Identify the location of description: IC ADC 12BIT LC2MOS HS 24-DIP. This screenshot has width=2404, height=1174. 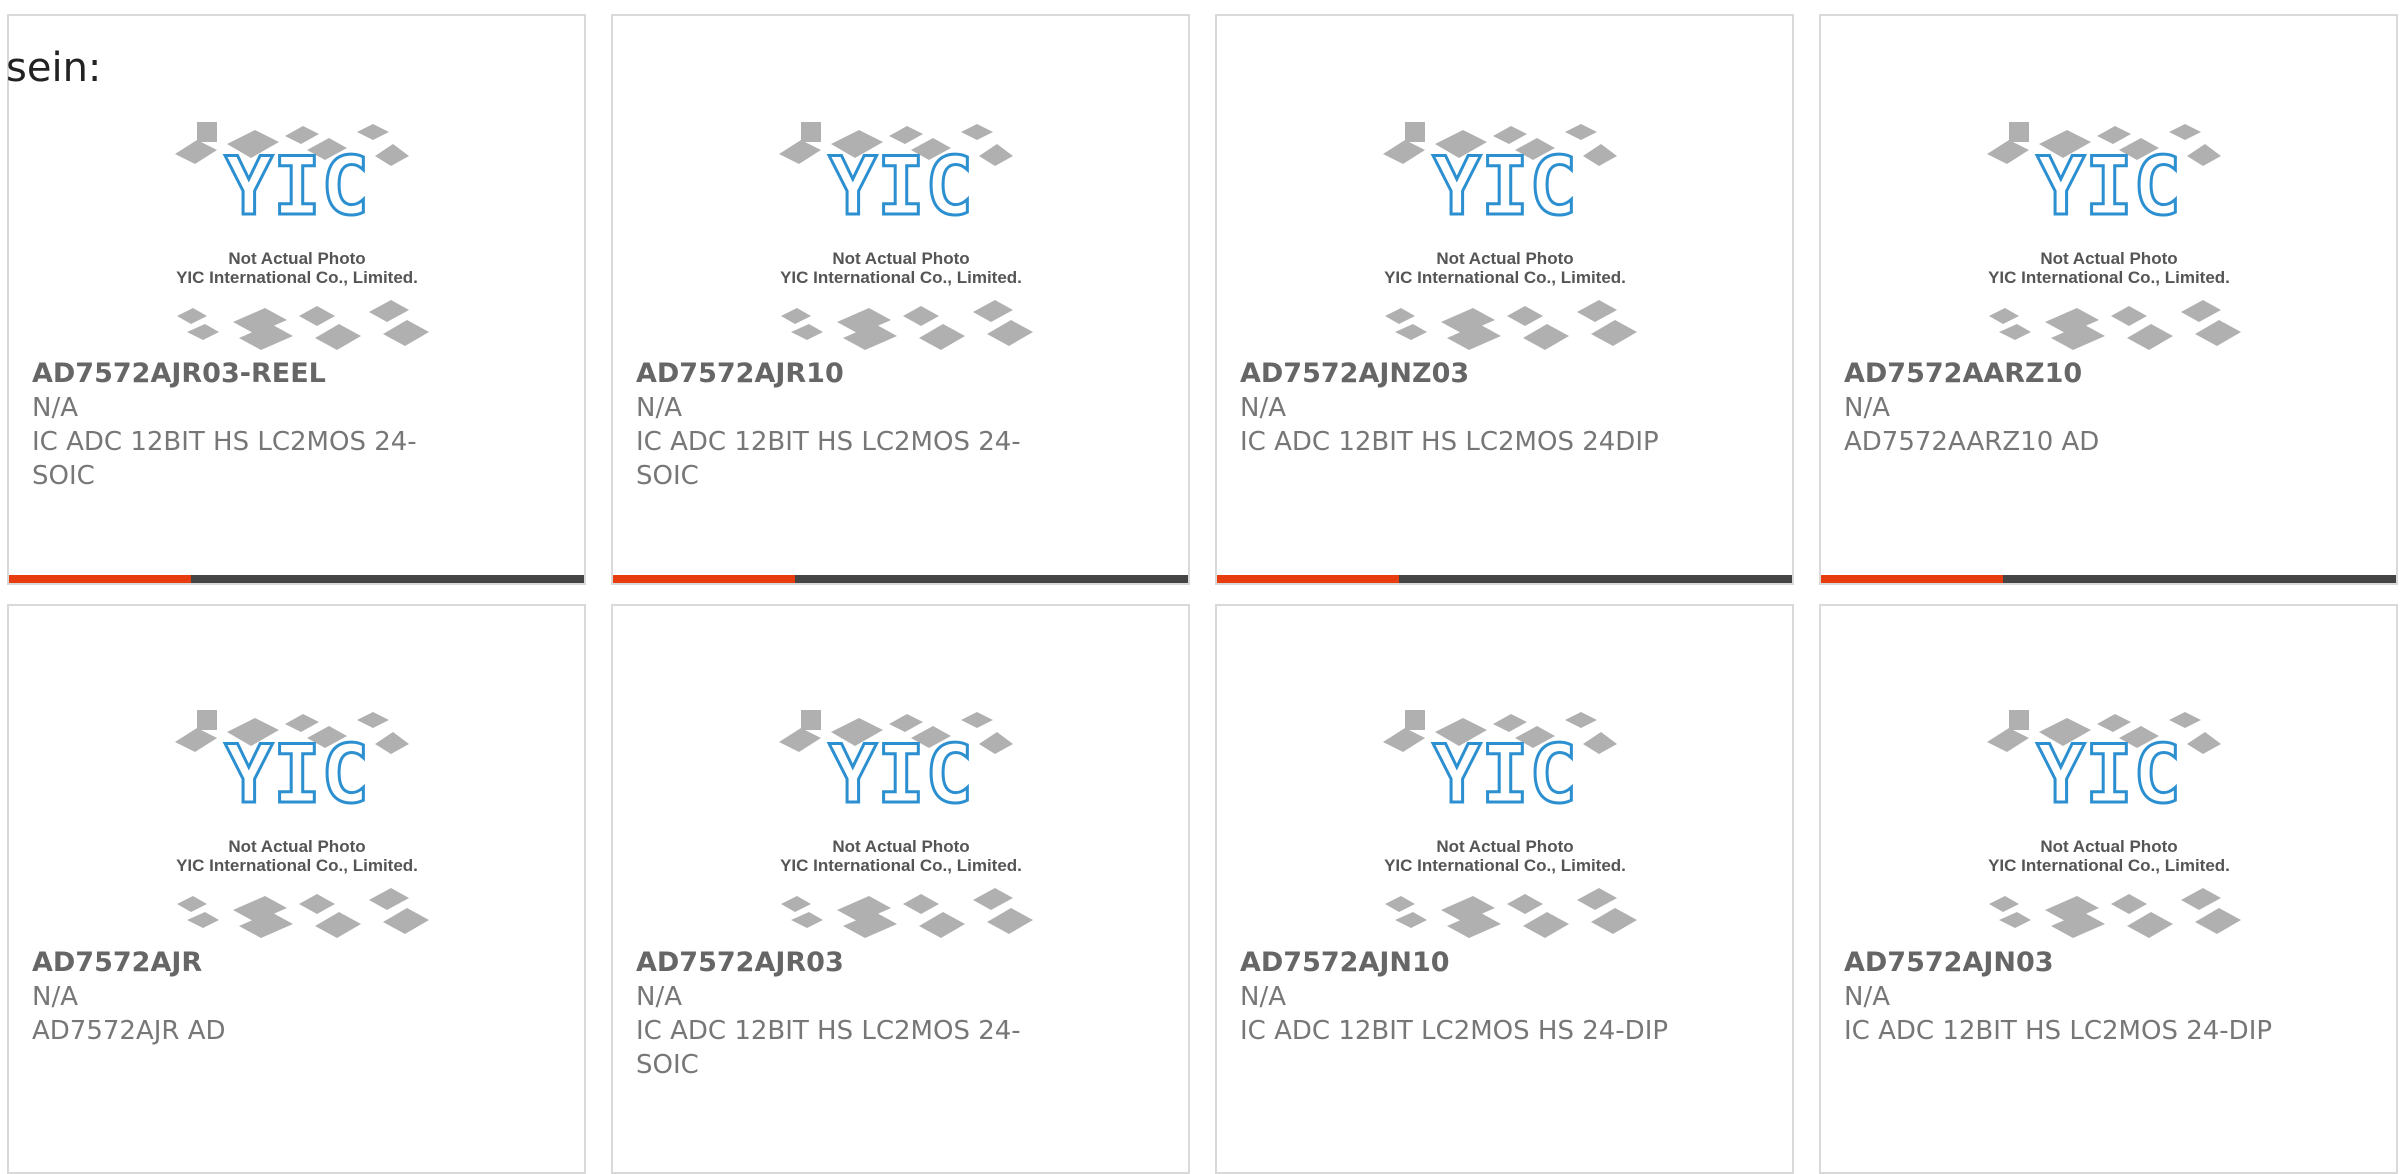
(1454, 1031).